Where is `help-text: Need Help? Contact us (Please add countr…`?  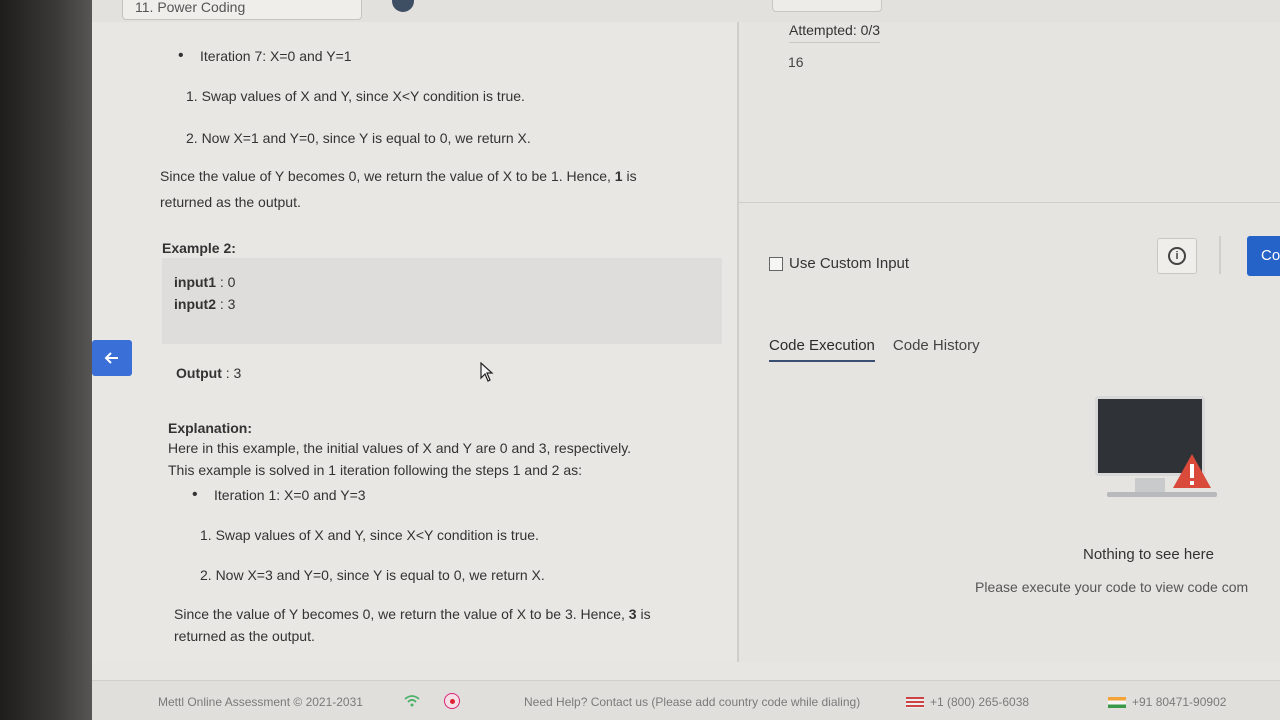
help-text: Need Help? Contact us (Please add countr… is located at coordinates (692, 702).